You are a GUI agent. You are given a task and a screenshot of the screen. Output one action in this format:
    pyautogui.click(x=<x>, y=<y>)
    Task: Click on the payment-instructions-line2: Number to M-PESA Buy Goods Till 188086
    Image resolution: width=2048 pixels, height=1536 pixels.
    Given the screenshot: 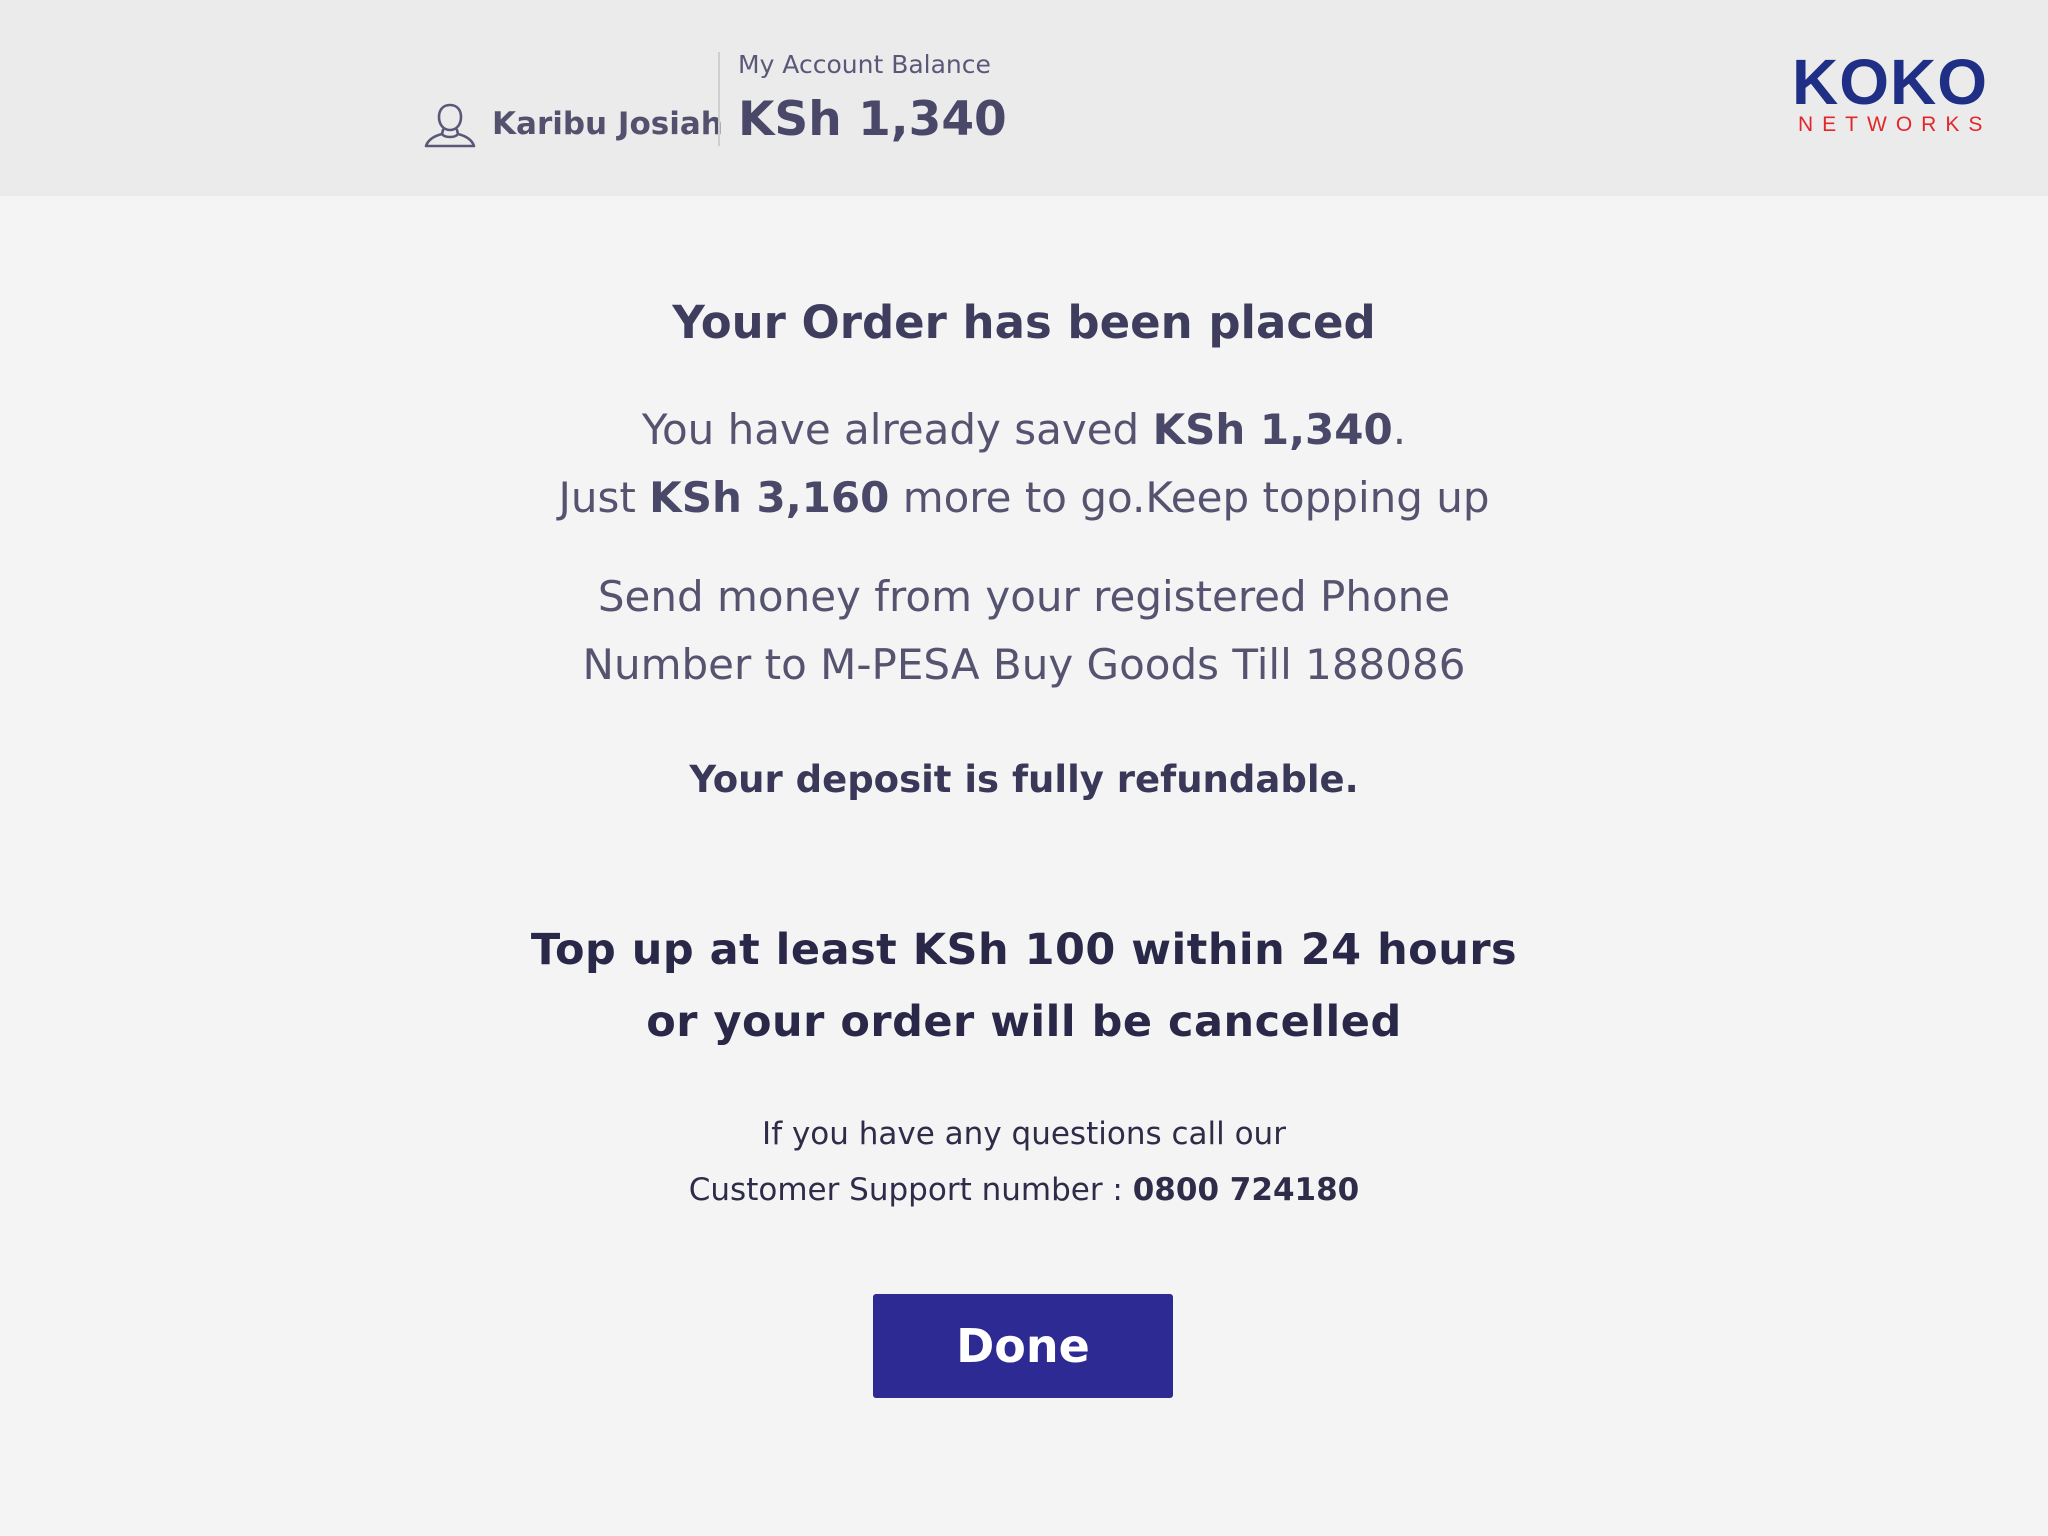 What is the action you would take?
    pyautogui.click(x=1024, y=664)
    